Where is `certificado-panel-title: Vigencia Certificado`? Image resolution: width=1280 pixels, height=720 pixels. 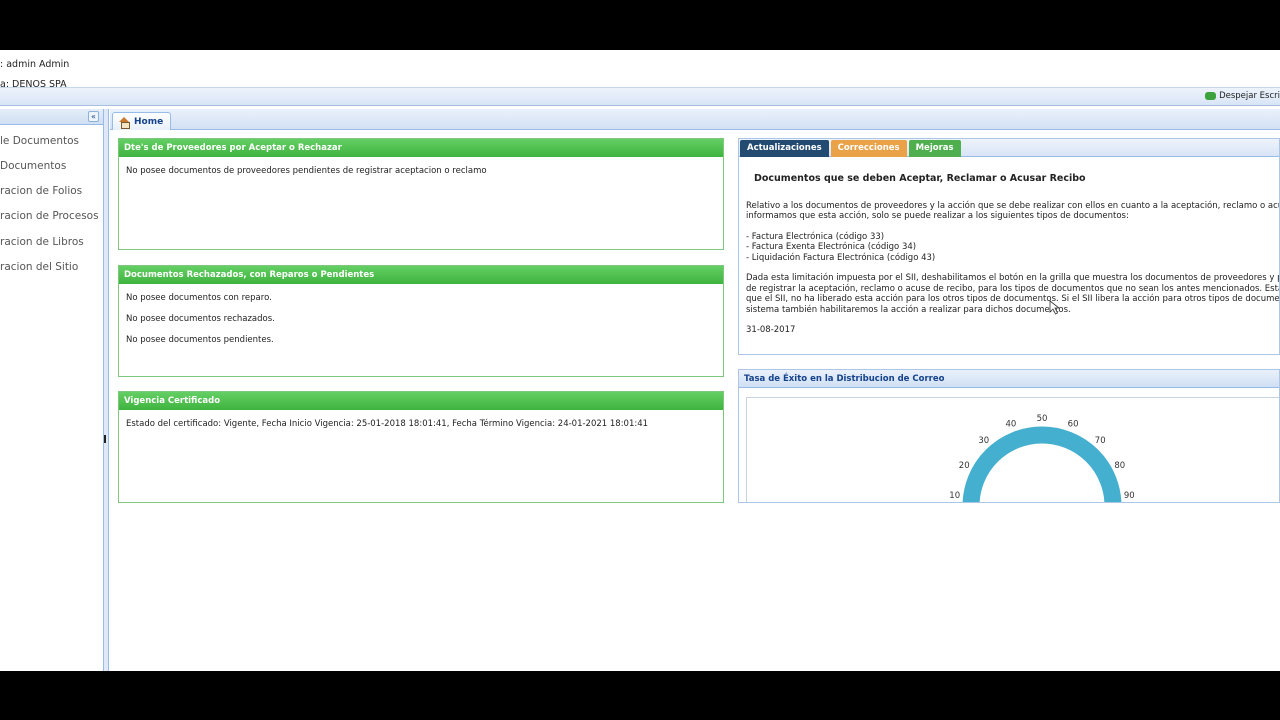
certificado-panel-title: Vigencia Certificado is located at coordinates (421, 401).